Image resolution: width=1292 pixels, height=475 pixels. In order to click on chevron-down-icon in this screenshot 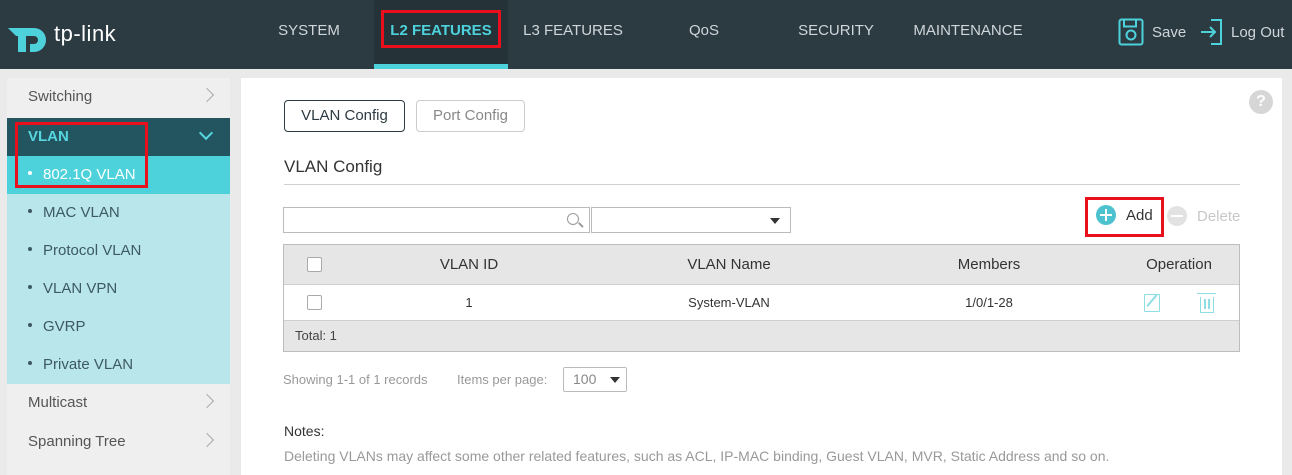, I will do `click(206, 133)`.